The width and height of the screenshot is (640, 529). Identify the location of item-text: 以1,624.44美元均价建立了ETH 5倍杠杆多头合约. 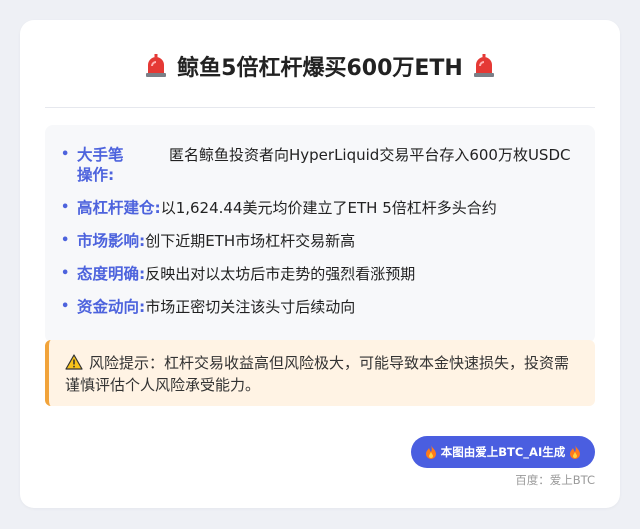
(328, 208).